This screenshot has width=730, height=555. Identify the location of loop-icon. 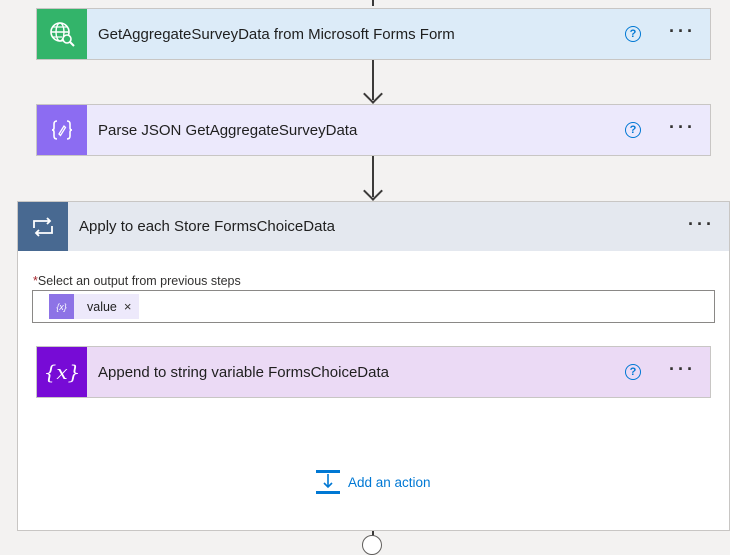
(43, 226).